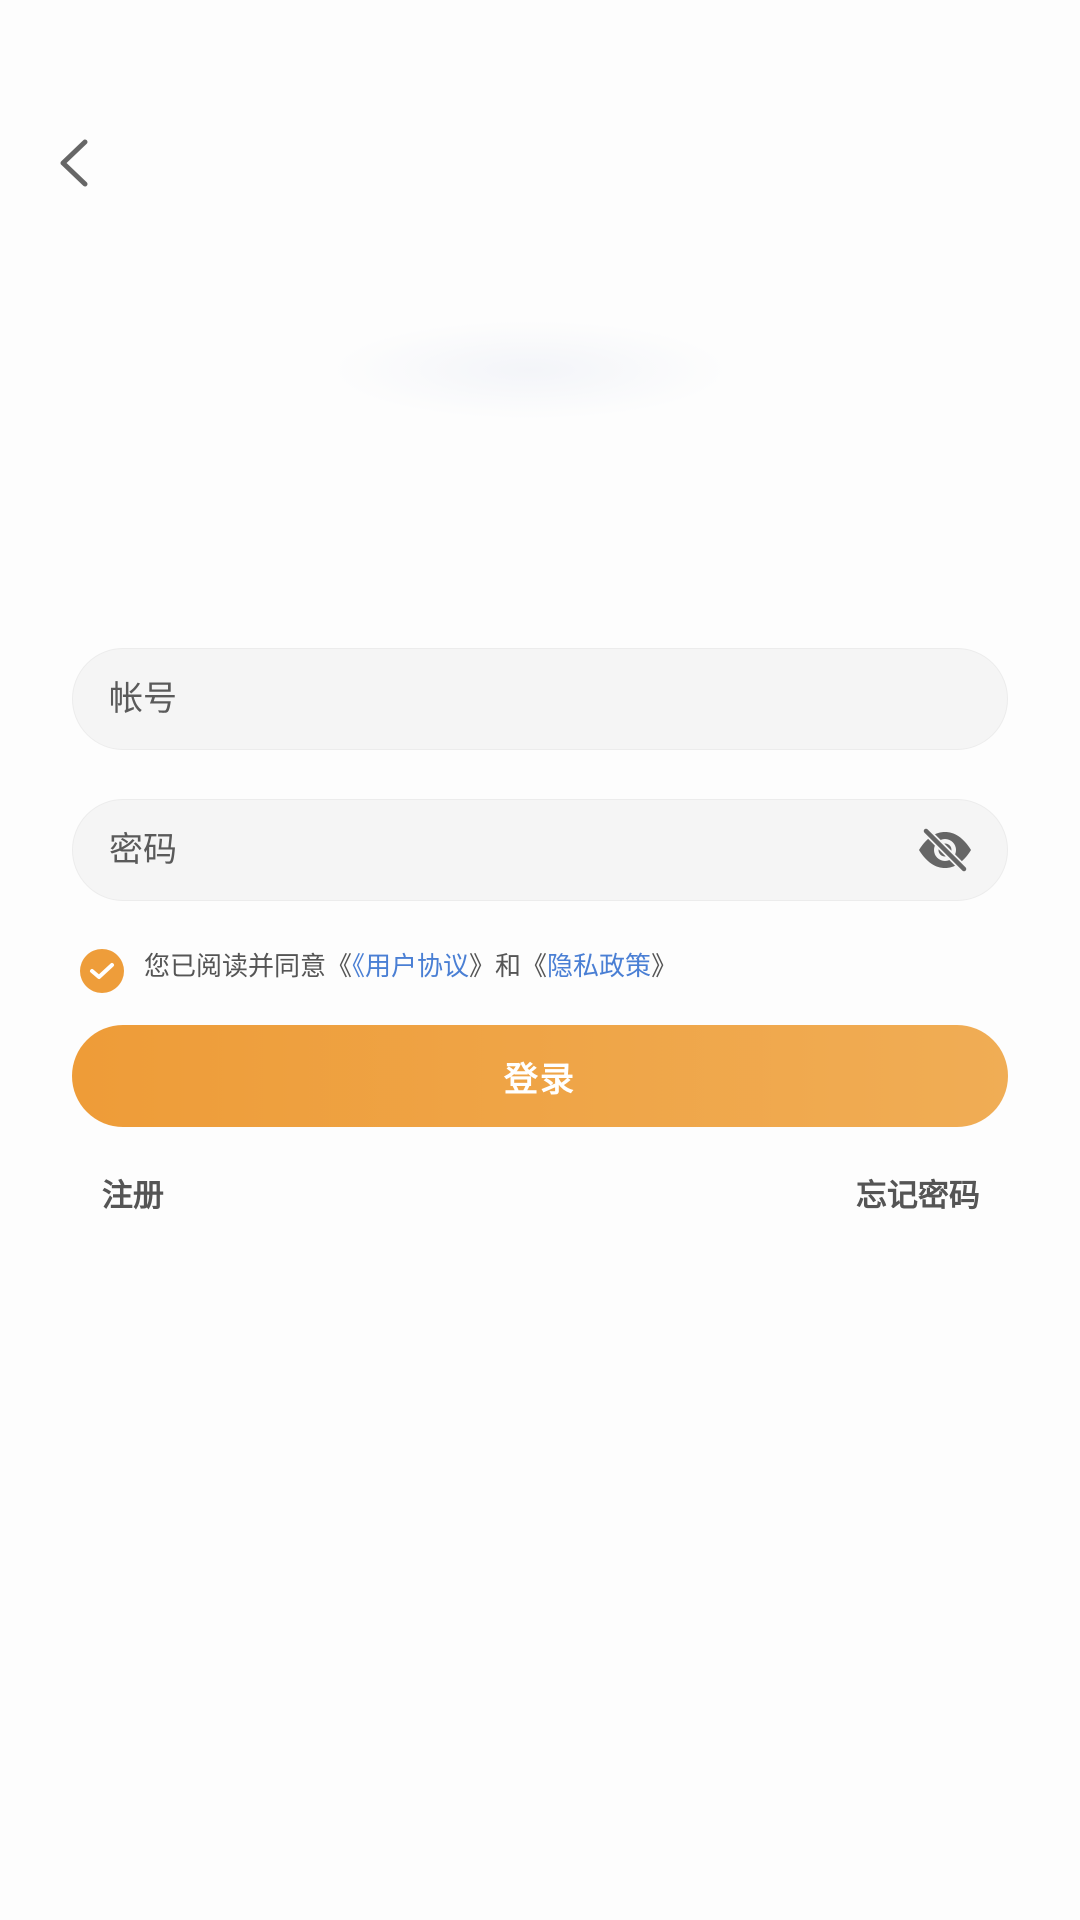 This screenshot has width=1080, height=1920. I want to click on agreement-suffix: 》, so click(664, 966).